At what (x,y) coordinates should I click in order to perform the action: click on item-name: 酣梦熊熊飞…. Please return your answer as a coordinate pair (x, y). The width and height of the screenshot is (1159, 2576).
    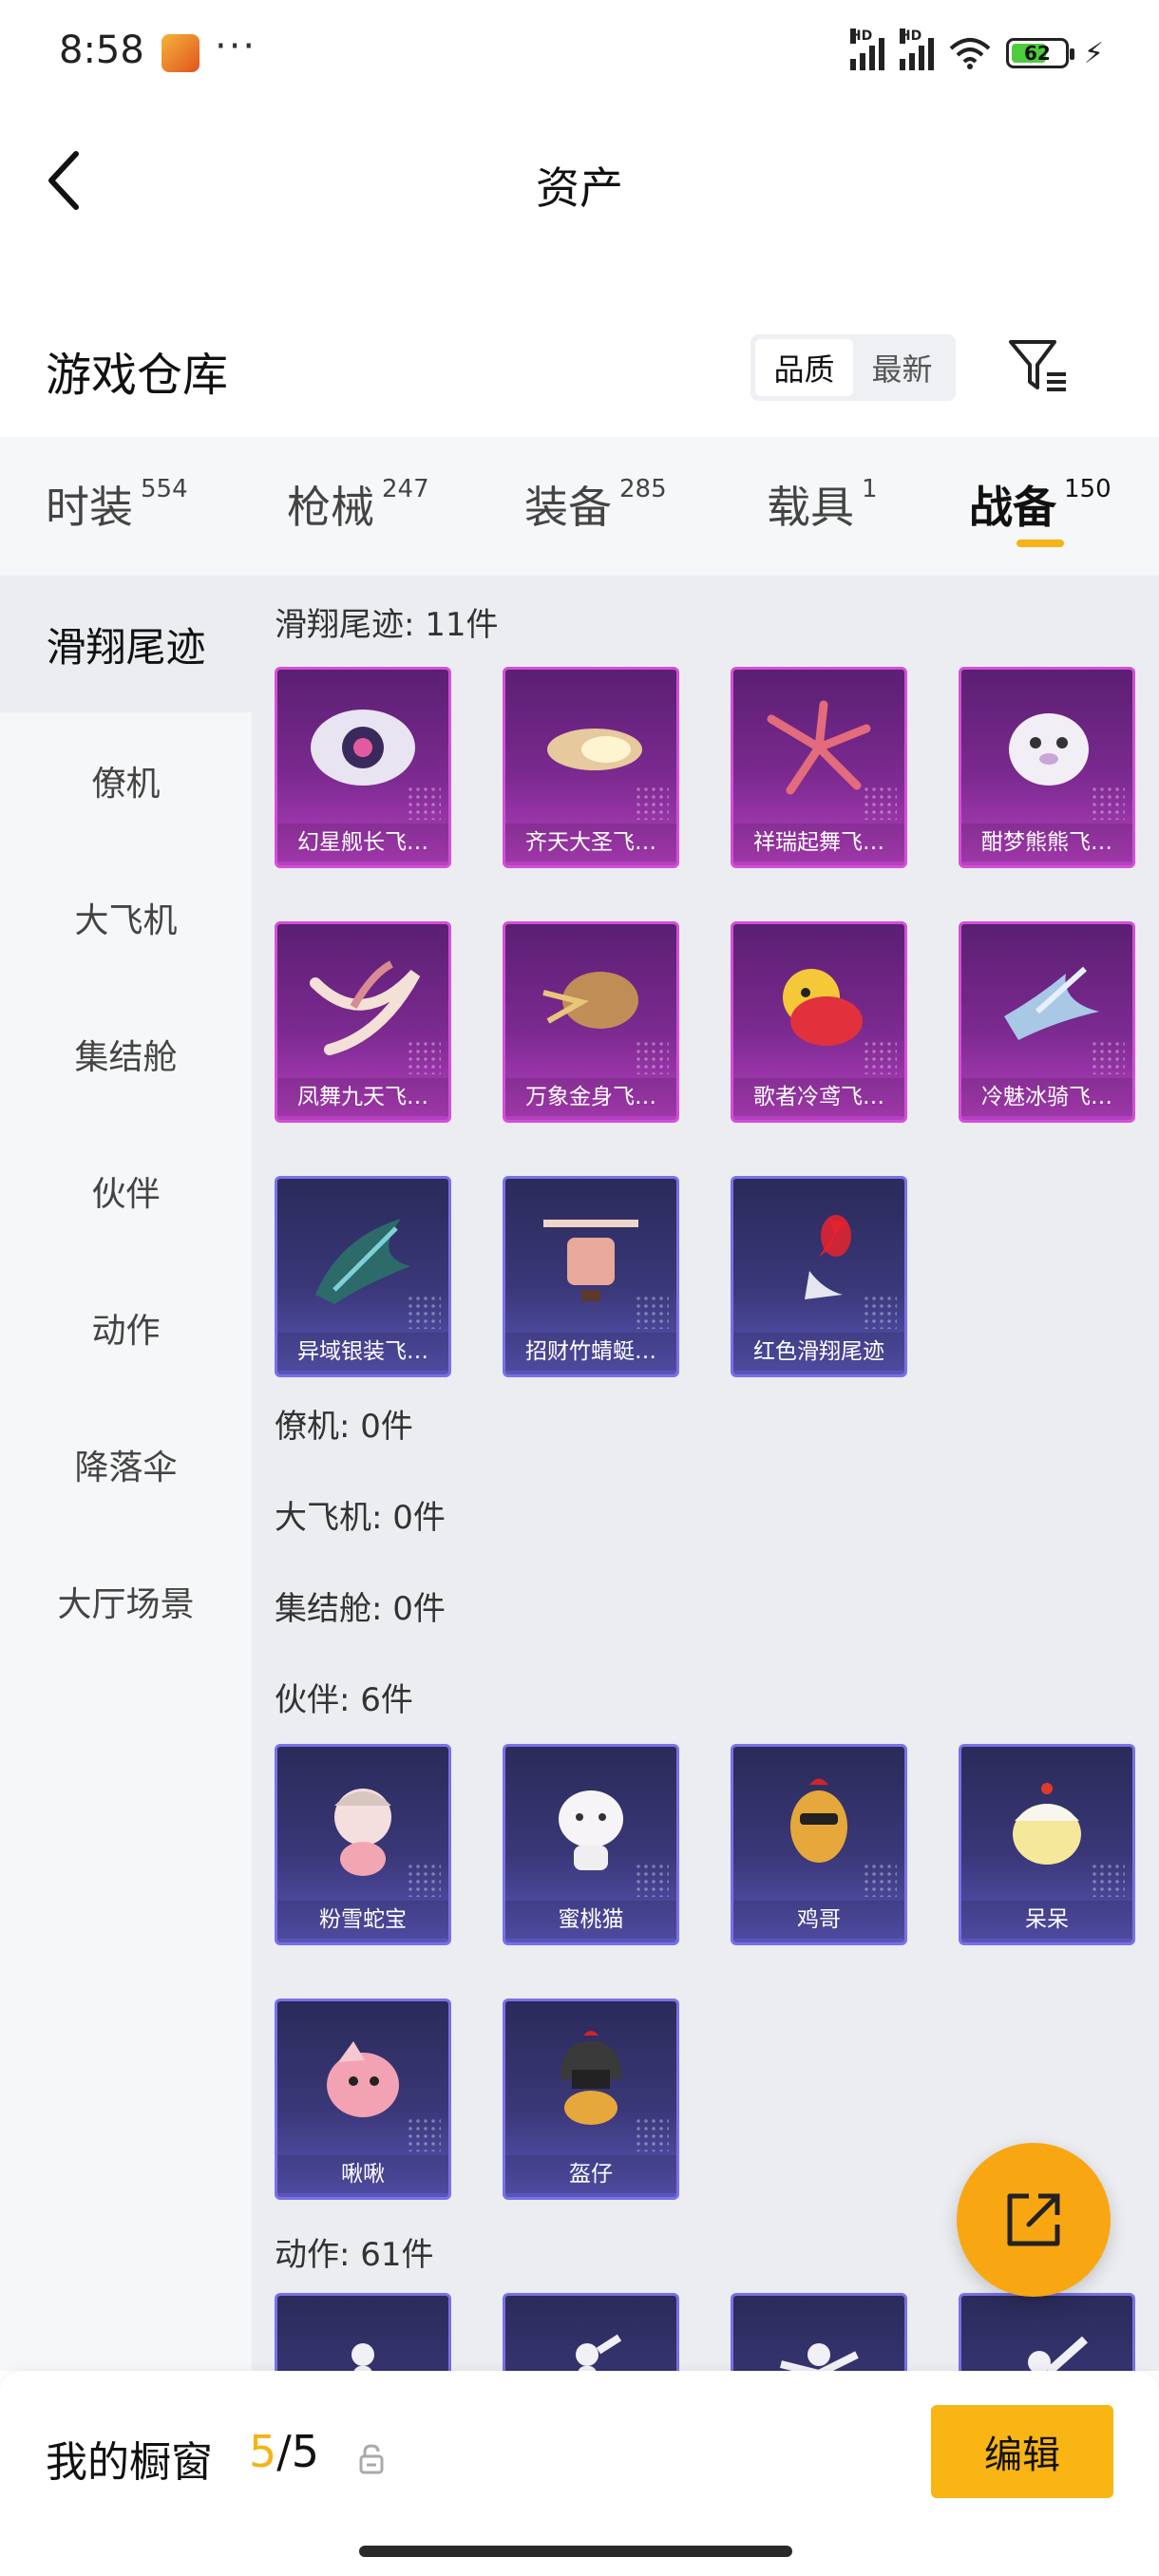
    Looking at the image, I should click on (1046, 843).